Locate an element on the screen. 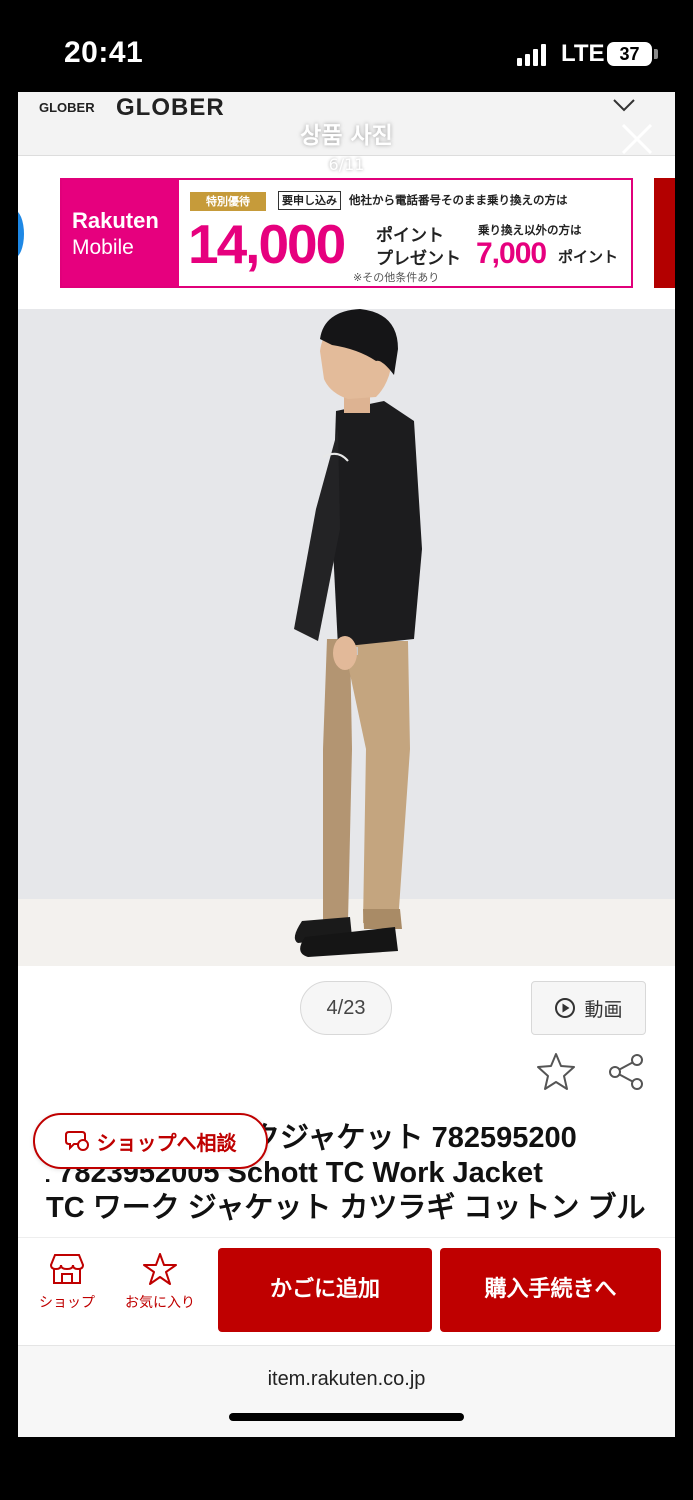 The height and width of the screenshot is (1500, 693). video-button: 動画 is located at coordinates (588, 1008).